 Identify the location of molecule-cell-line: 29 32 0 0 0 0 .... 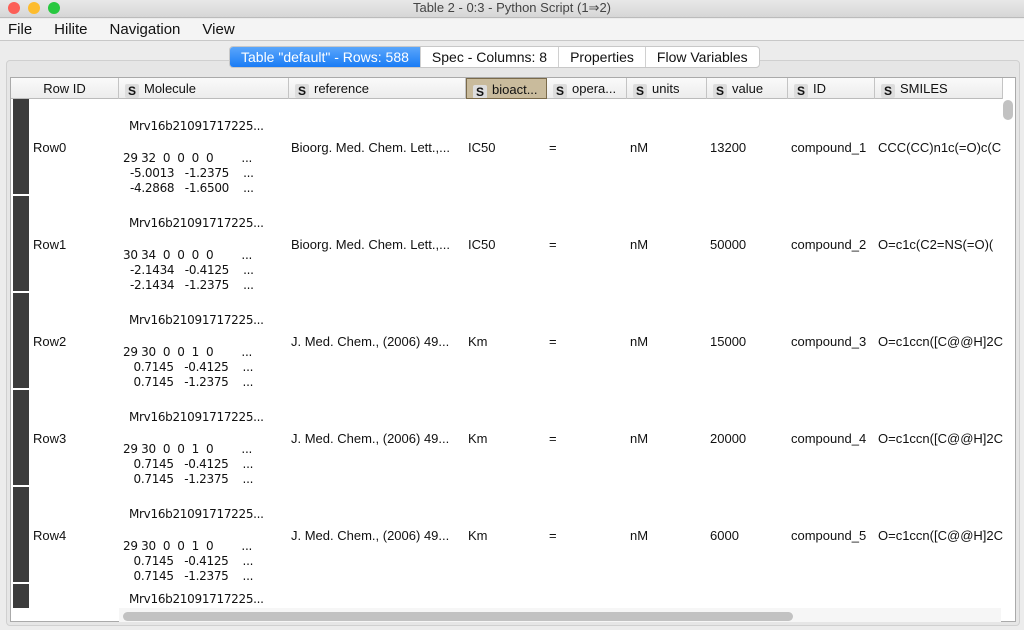
(187, 158).